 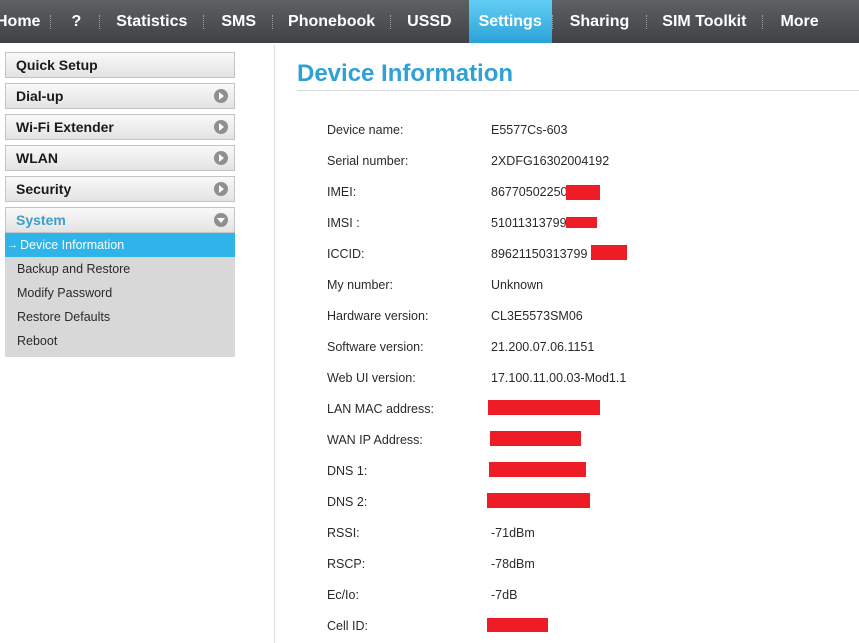 I want to click on submenu-item-label: Restore Defaults, so click(x=64, y=317).